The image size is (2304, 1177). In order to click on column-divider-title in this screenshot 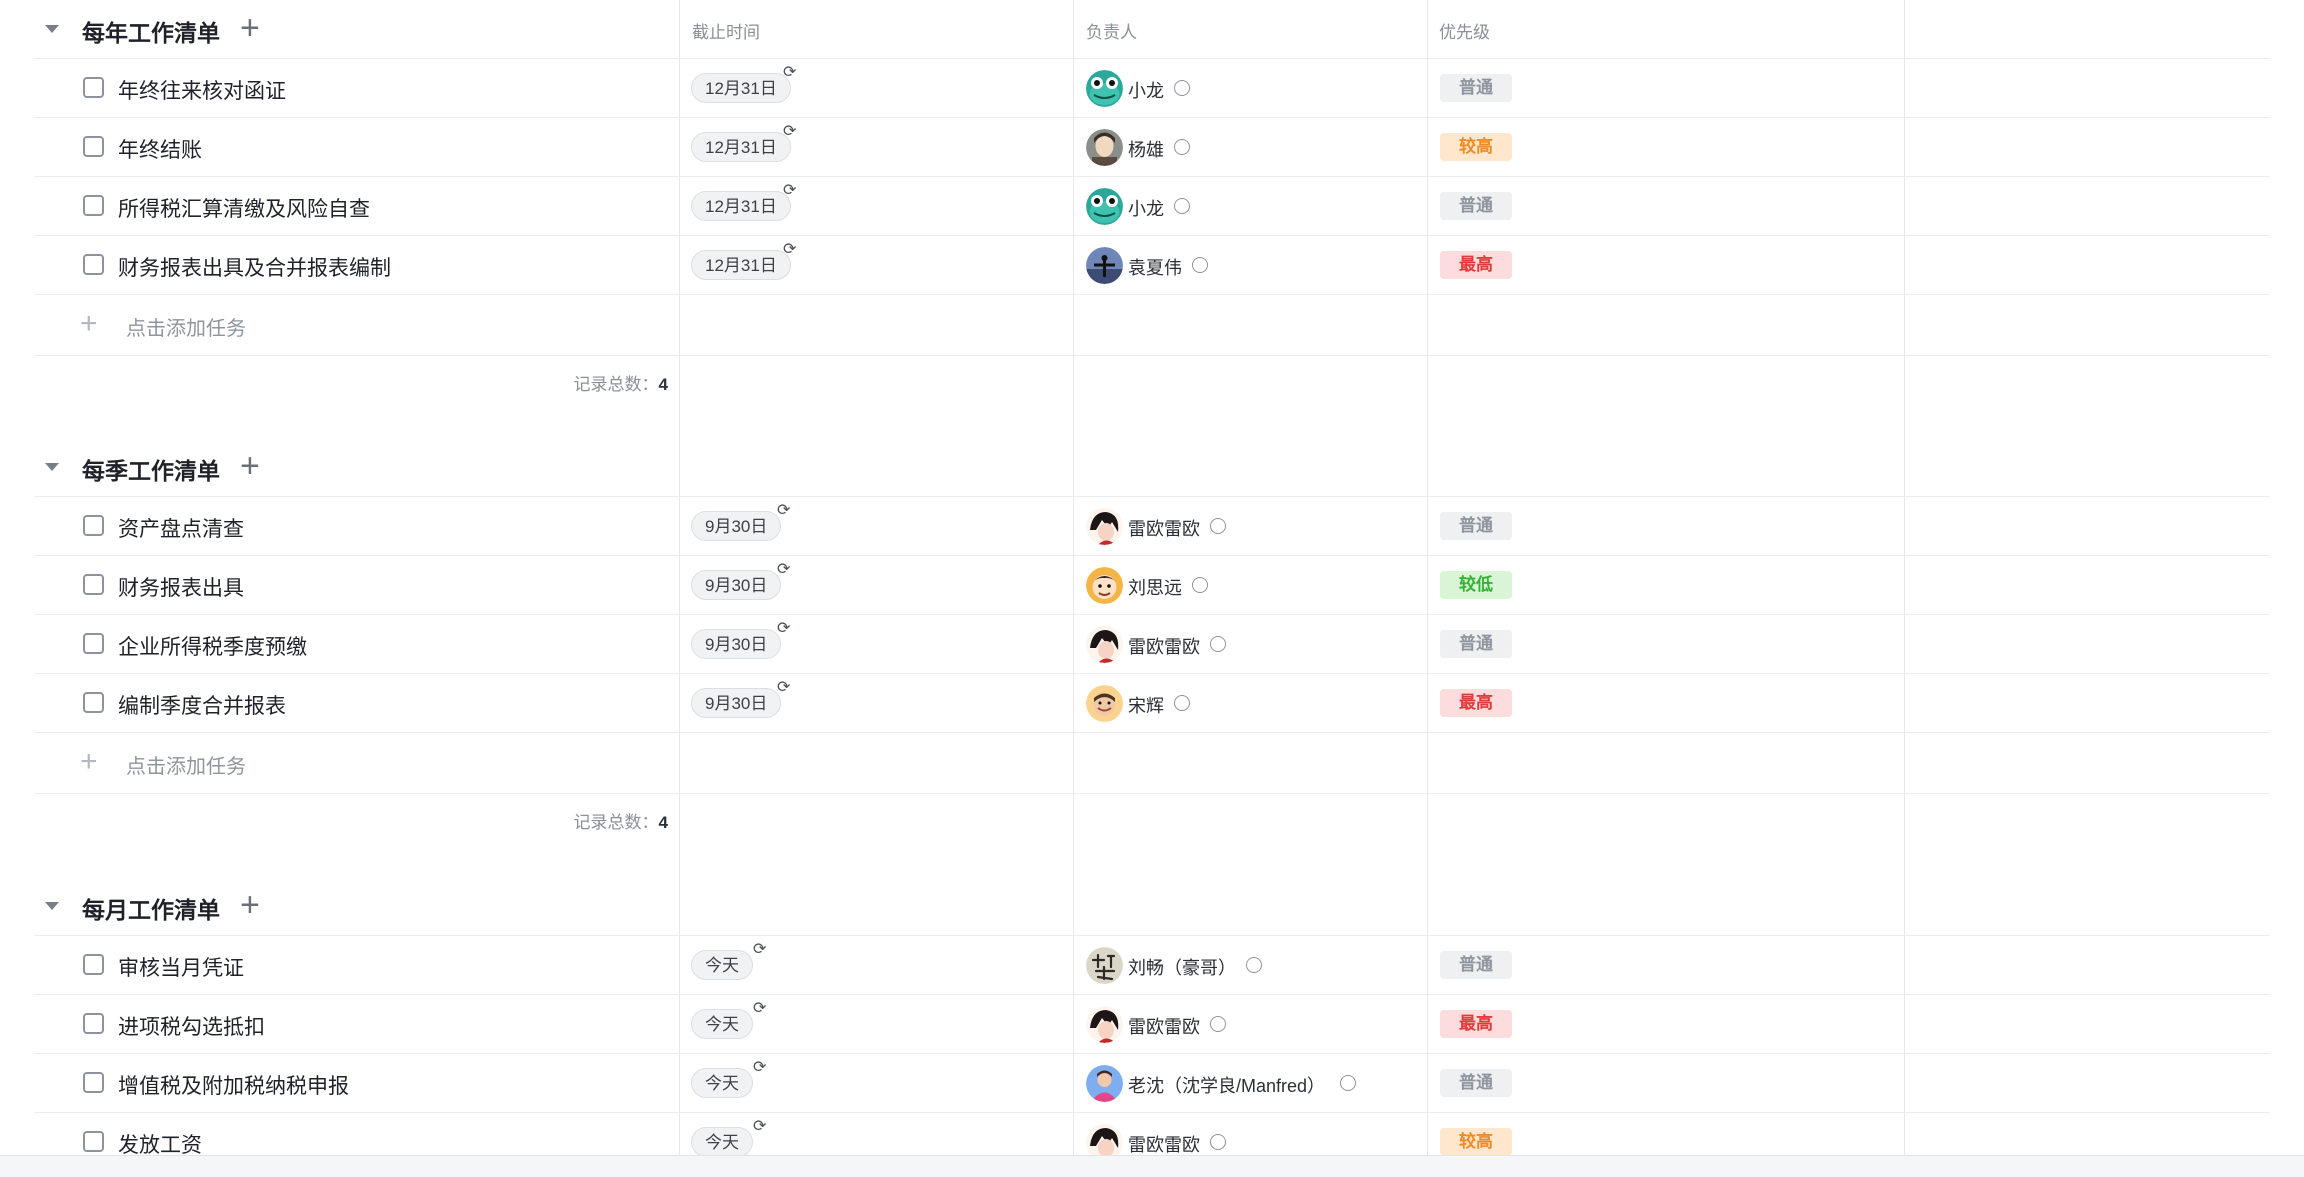, I will do `click(679, 577)`.